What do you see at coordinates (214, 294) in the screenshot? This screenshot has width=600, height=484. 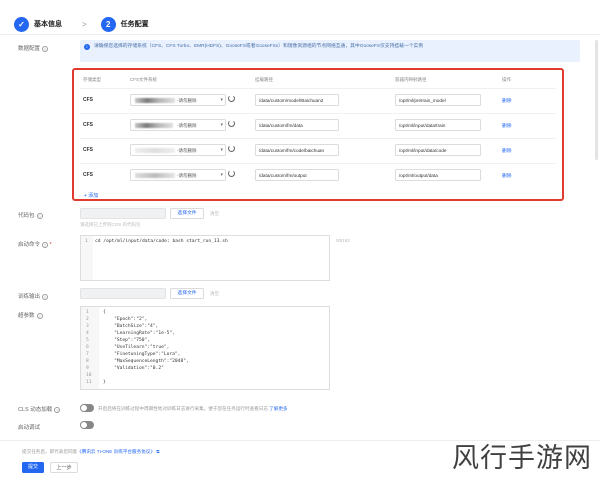 I see `output-clear-button: 清空` at bounding box center [214, 294].